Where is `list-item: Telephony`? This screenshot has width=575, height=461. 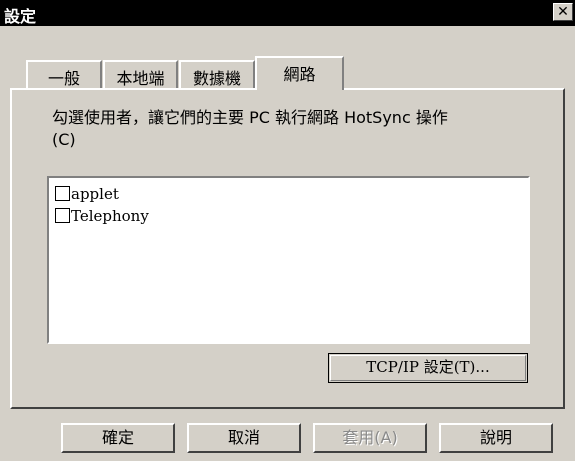
list-item: Telephony is located at coordinates (102, 216).